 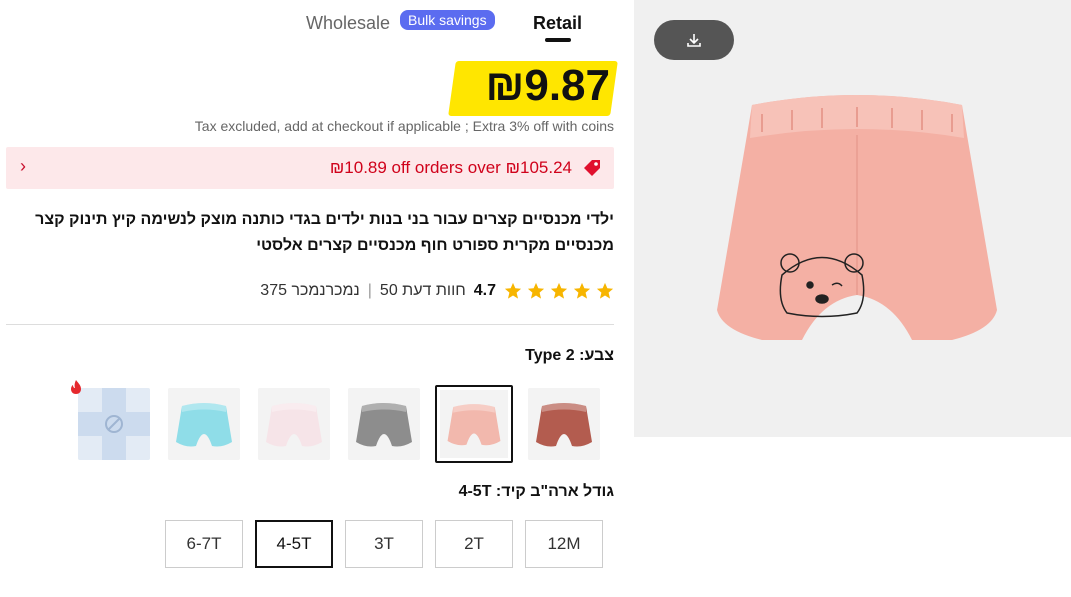 I want to click on price: ₪9.87, so click(x=547, y=85).